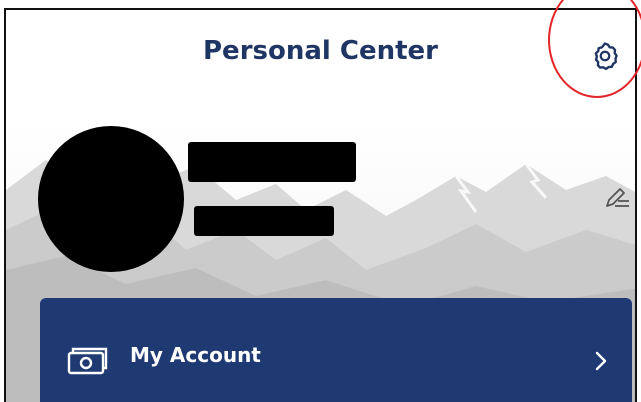 The height and width of the screenshot is (402, 641). Describe the element at coordinates (195, 355) in the screenshot. I see `my-account-label: My Account` at that location.